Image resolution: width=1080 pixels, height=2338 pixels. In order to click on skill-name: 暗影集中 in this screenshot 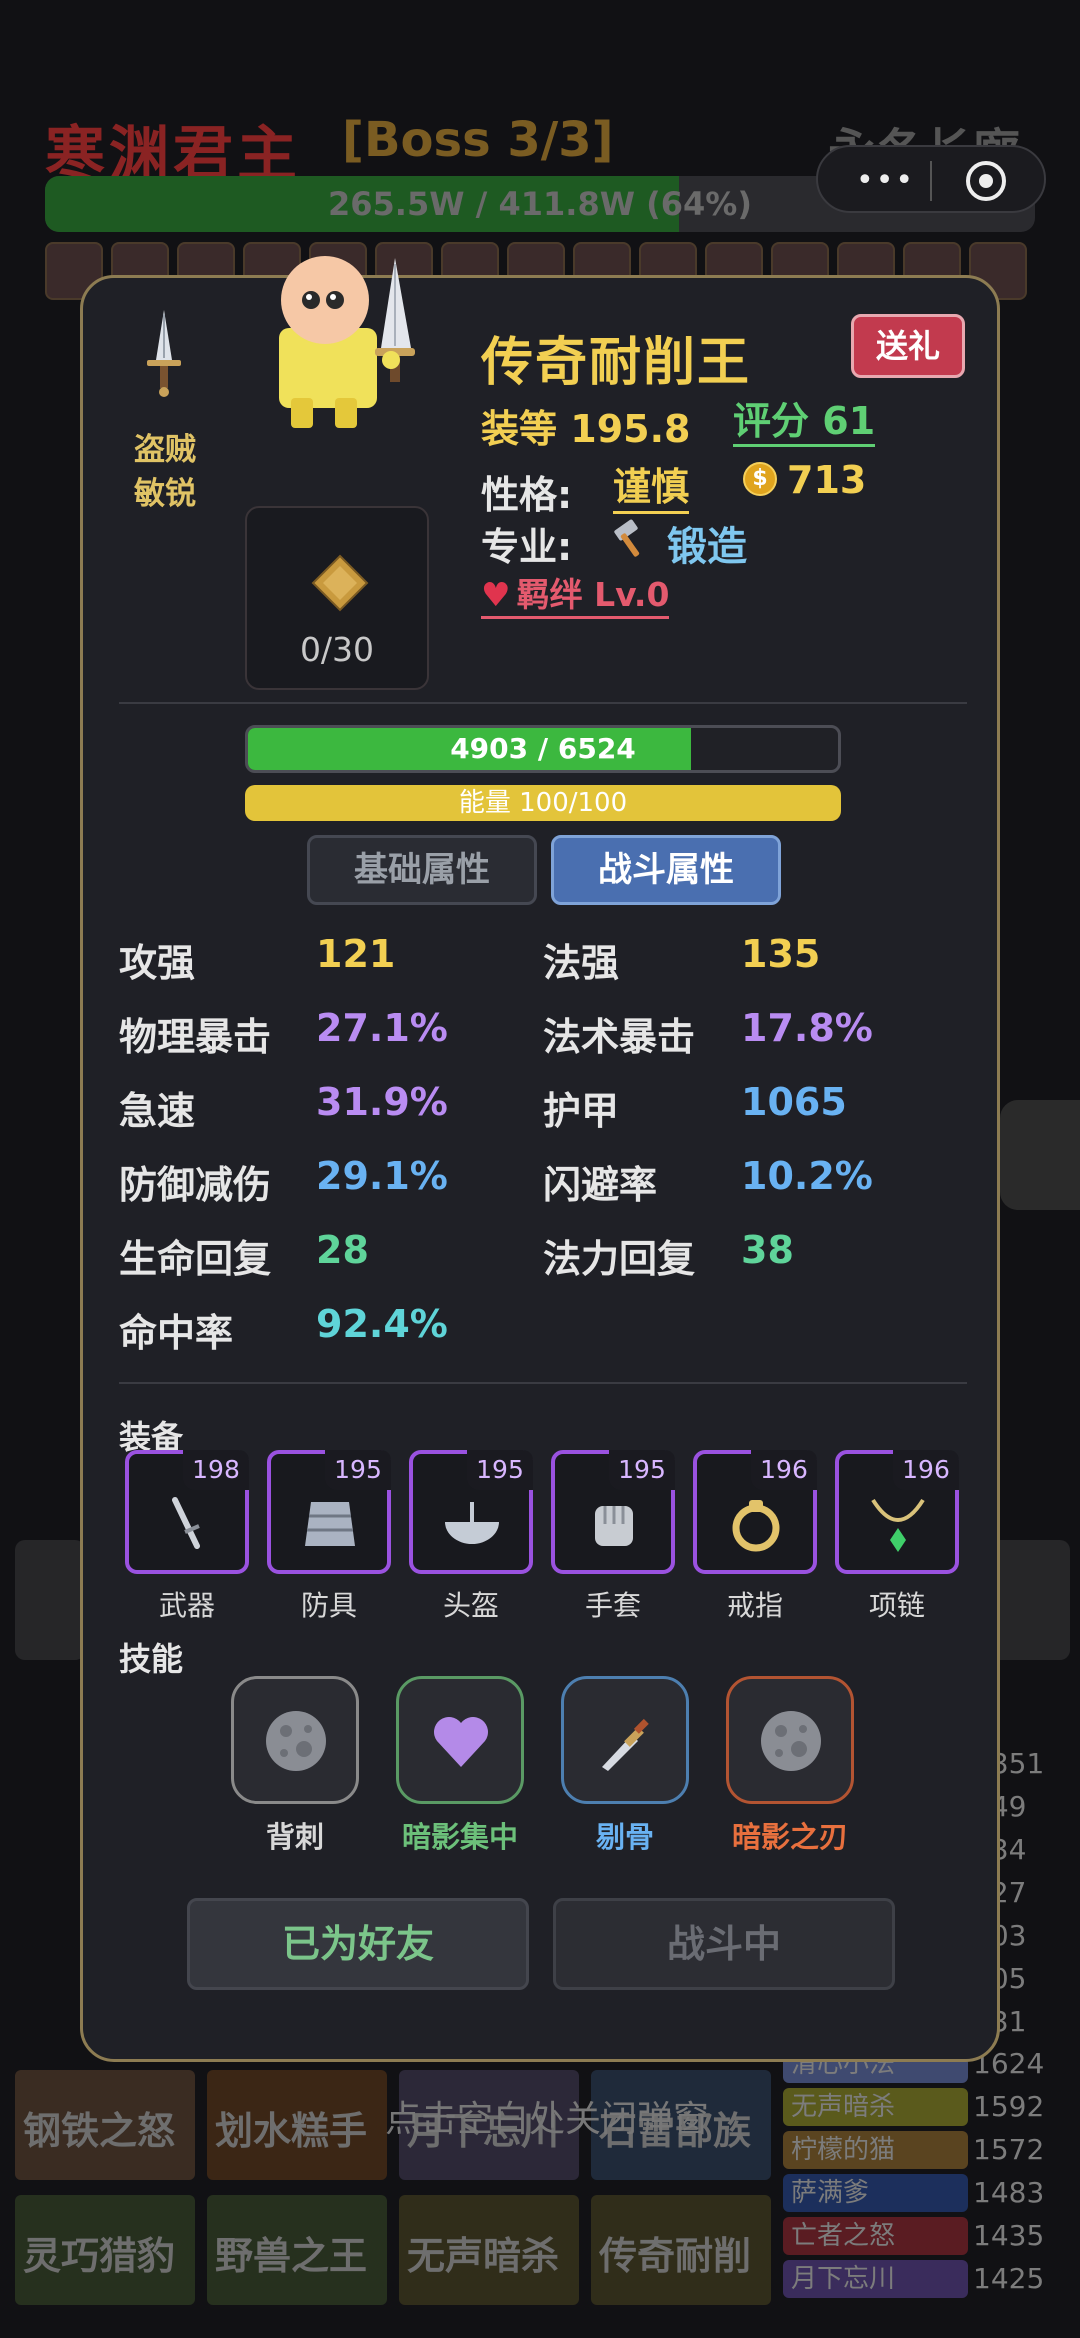, I will do `click(459, 1837)`.